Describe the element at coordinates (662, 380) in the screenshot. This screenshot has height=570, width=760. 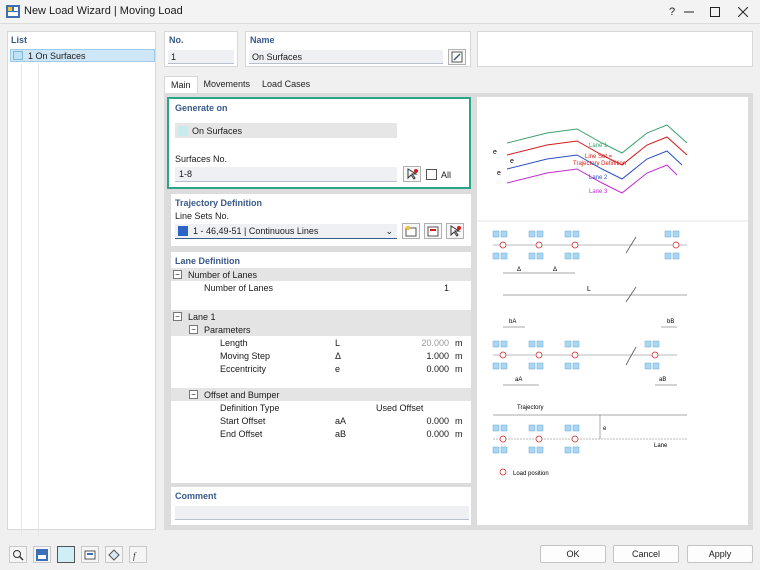
I see `diagram-label-aB: aB` at that location.